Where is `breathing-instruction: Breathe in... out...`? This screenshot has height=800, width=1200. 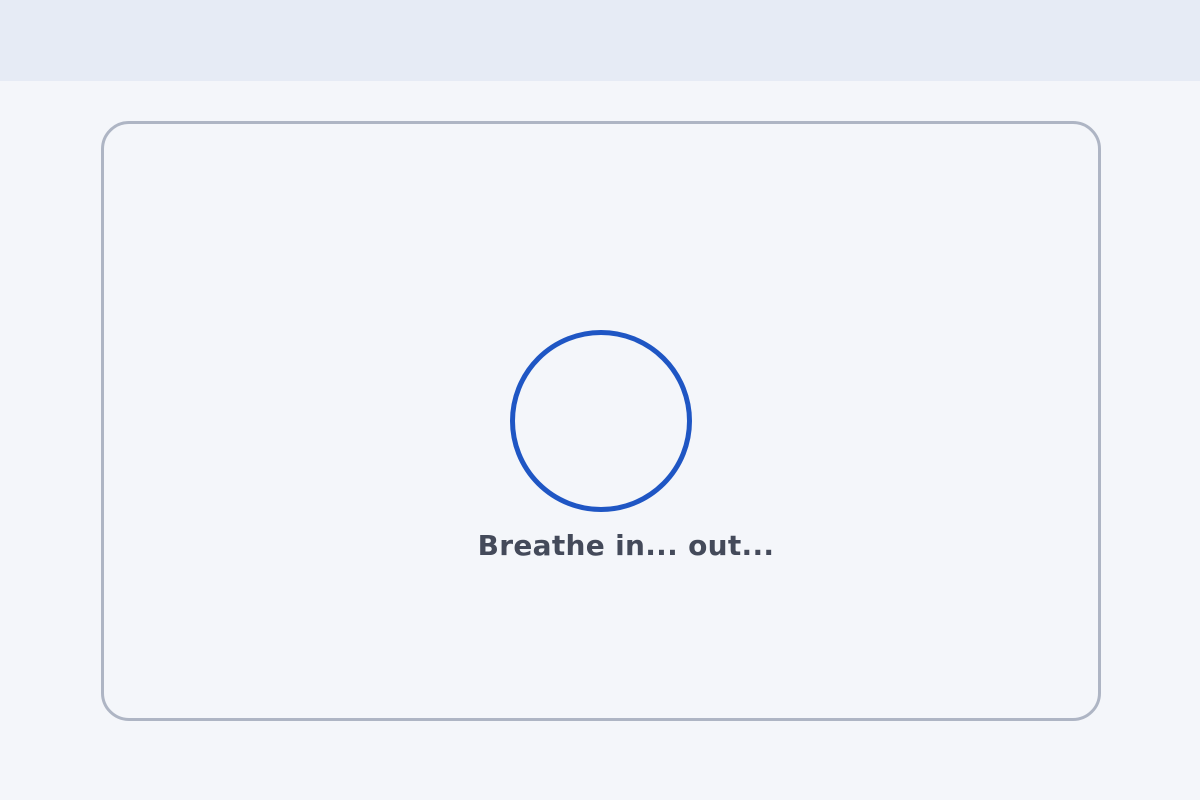
breathing-instruction: Breathe in... out... is located at coordinates (626, 545).